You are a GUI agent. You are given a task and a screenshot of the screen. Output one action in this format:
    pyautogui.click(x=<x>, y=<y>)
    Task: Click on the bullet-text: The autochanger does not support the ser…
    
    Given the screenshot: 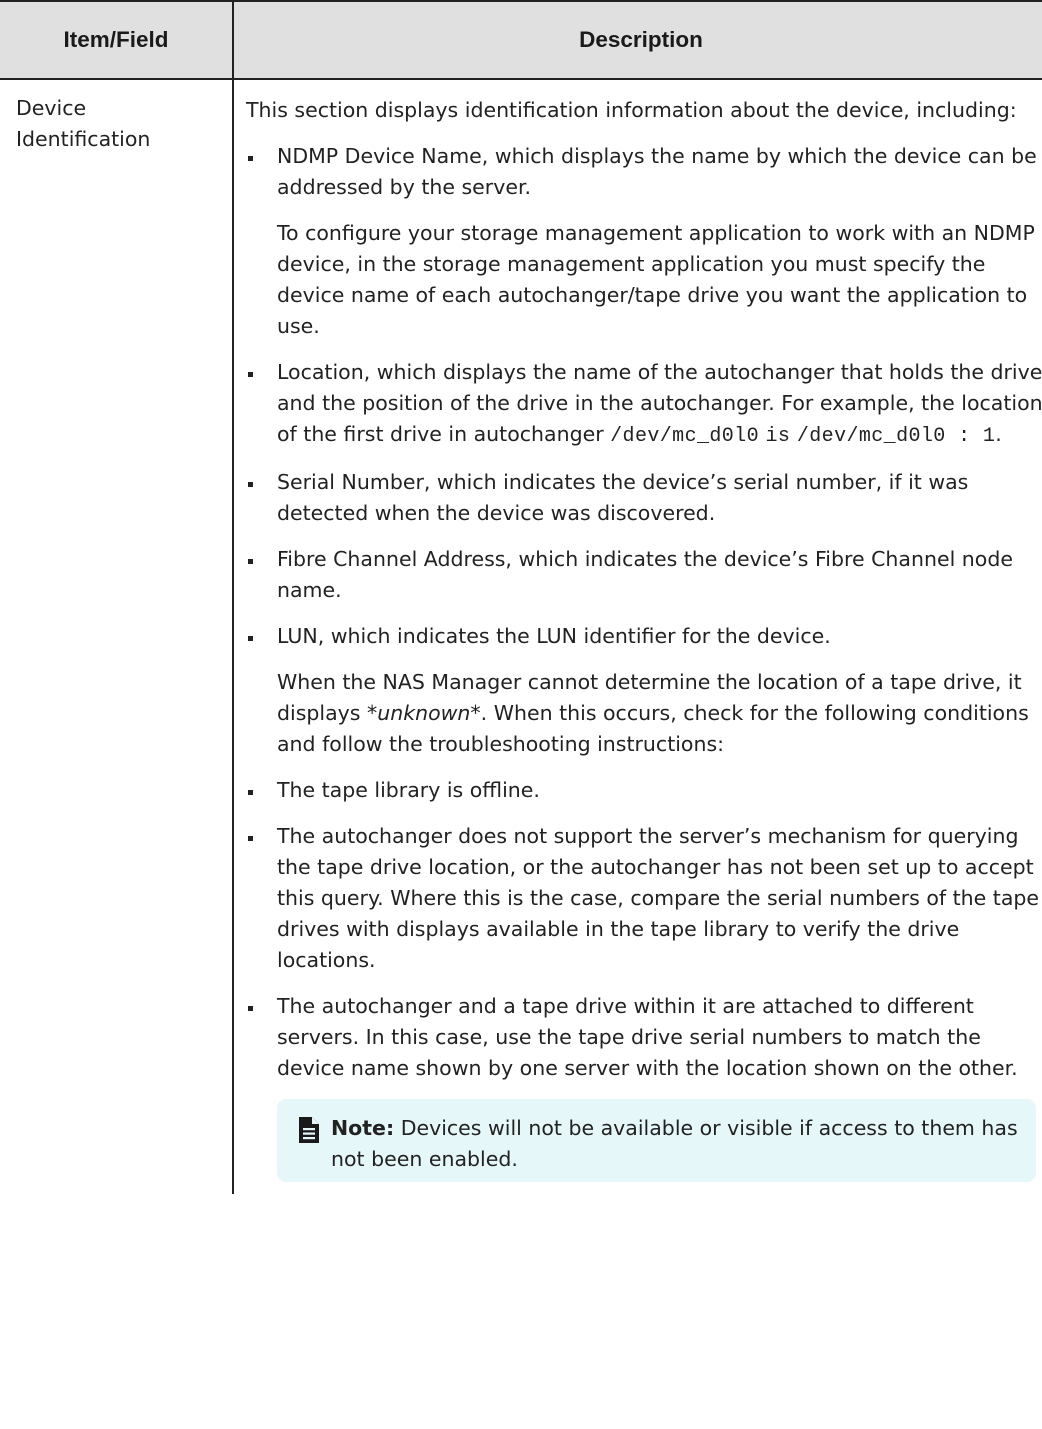 What is the action you would take?
    pyautogui.click(x=658, y=898)
    